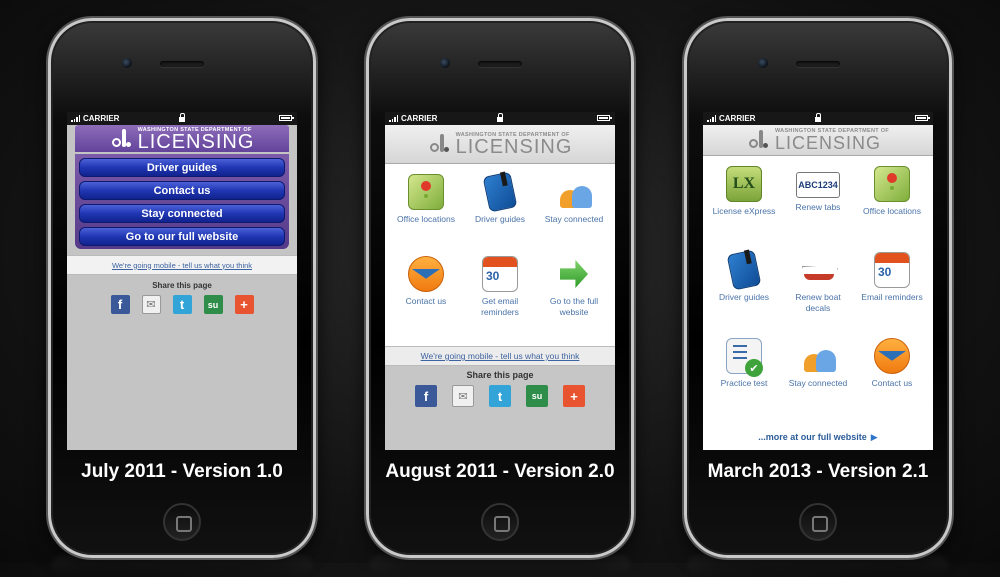 Image resolution: width=1000 pixels, height=577 pixels. What do you see at coordinates (818, 207) in the screenshot?
I see `tile-label: Renew tabs` at bounding box center [818, 207].